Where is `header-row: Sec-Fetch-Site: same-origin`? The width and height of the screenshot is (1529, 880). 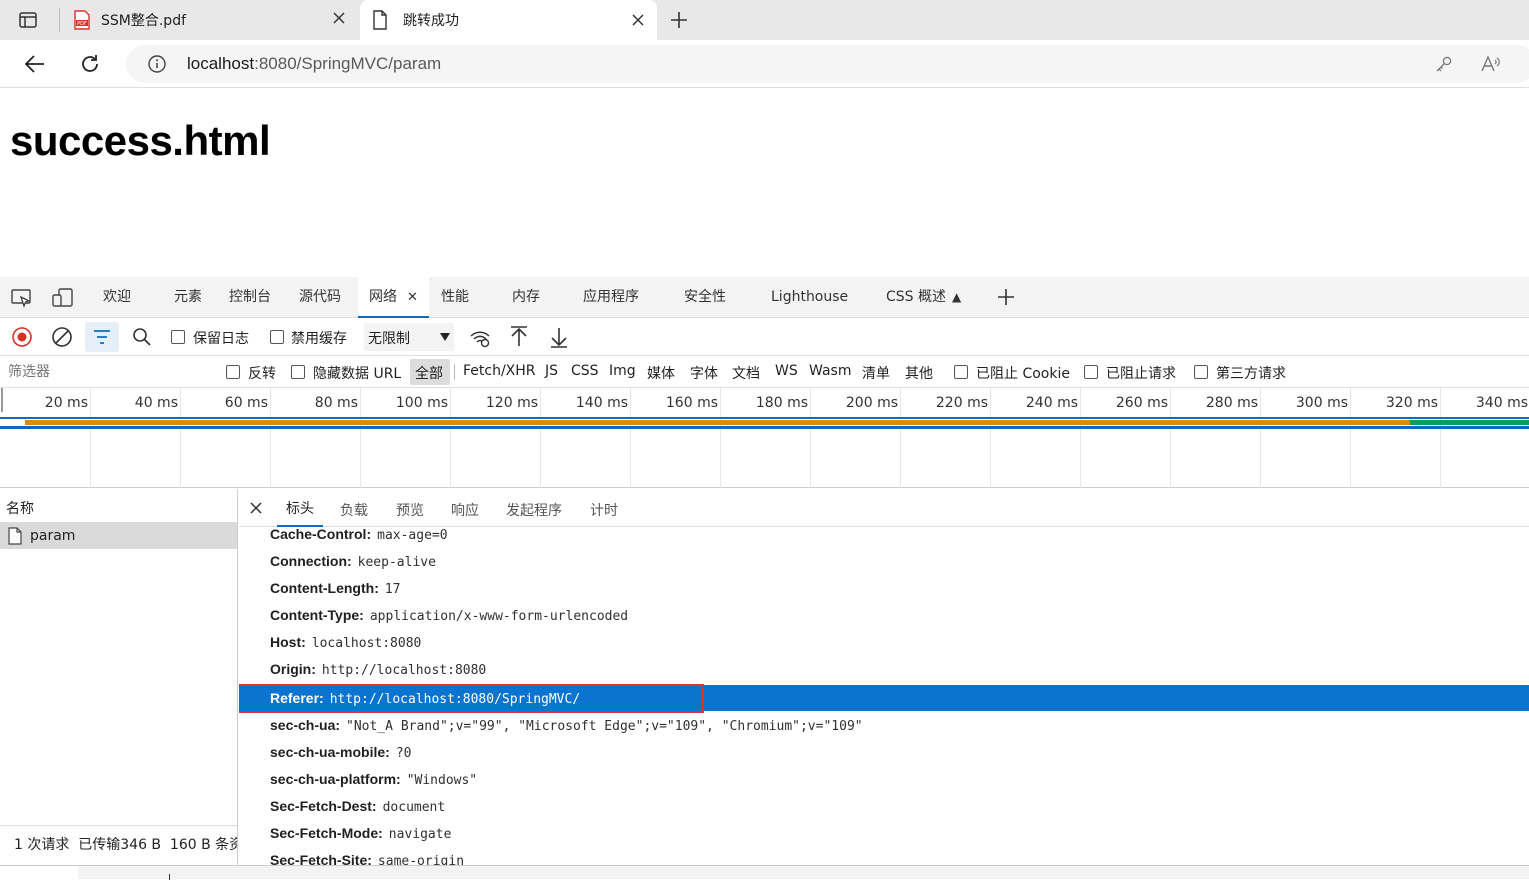 header-row: Sec-Fetch-Site: same-origin is located at coordinates (367, 856).